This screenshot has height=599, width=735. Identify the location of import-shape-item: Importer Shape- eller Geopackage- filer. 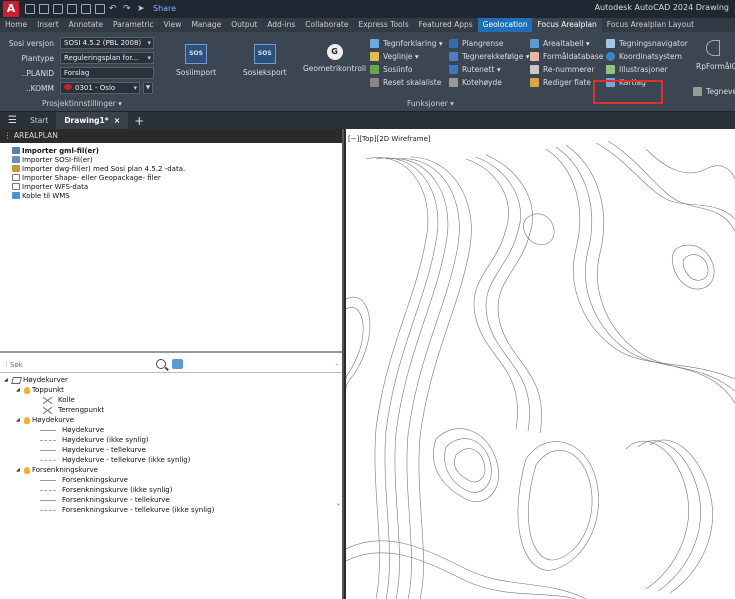
(177, 177).